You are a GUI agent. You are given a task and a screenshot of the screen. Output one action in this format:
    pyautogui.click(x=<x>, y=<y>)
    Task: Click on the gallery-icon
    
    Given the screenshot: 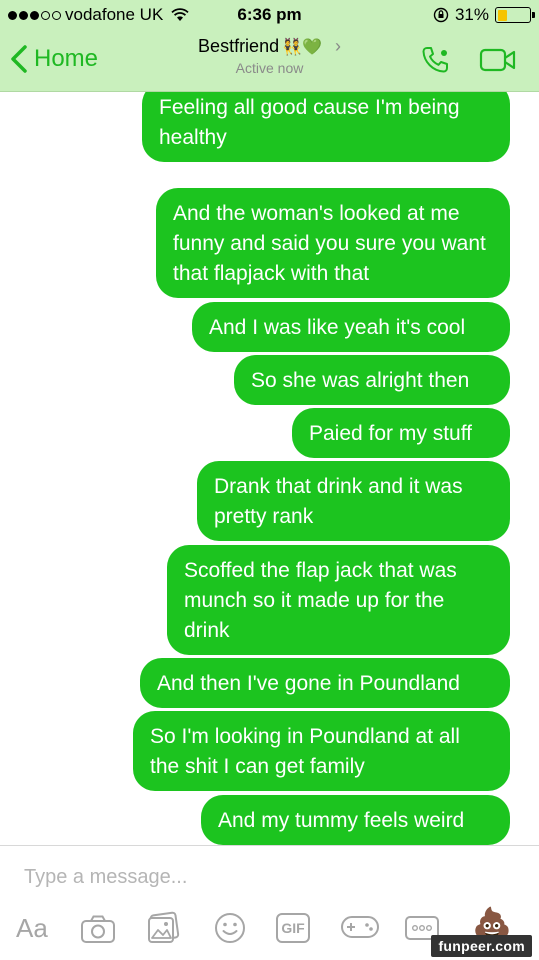 What is the action you would take?
    pyautogui.click(x=163, y=928)
    